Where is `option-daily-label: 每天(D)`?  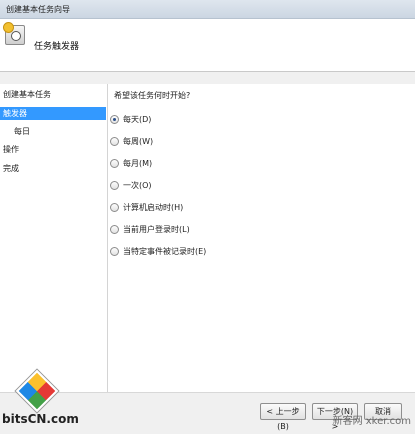
option-daily-label: 每天(D) is located at coordinates (137, 119).